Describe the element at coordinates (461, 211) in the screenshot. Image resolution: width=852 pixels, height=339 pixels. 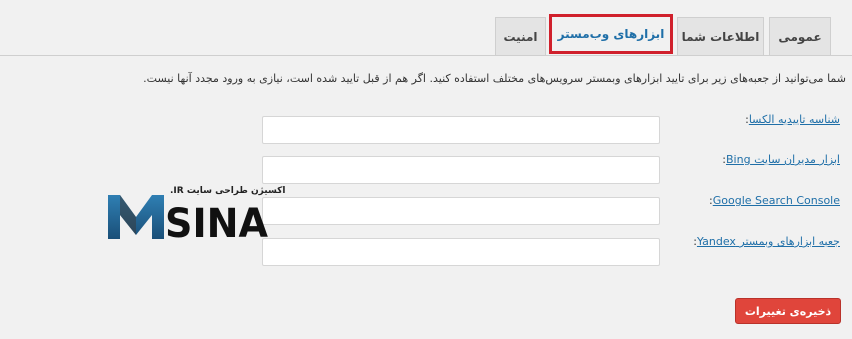
I see `google-verification-input` at that location.